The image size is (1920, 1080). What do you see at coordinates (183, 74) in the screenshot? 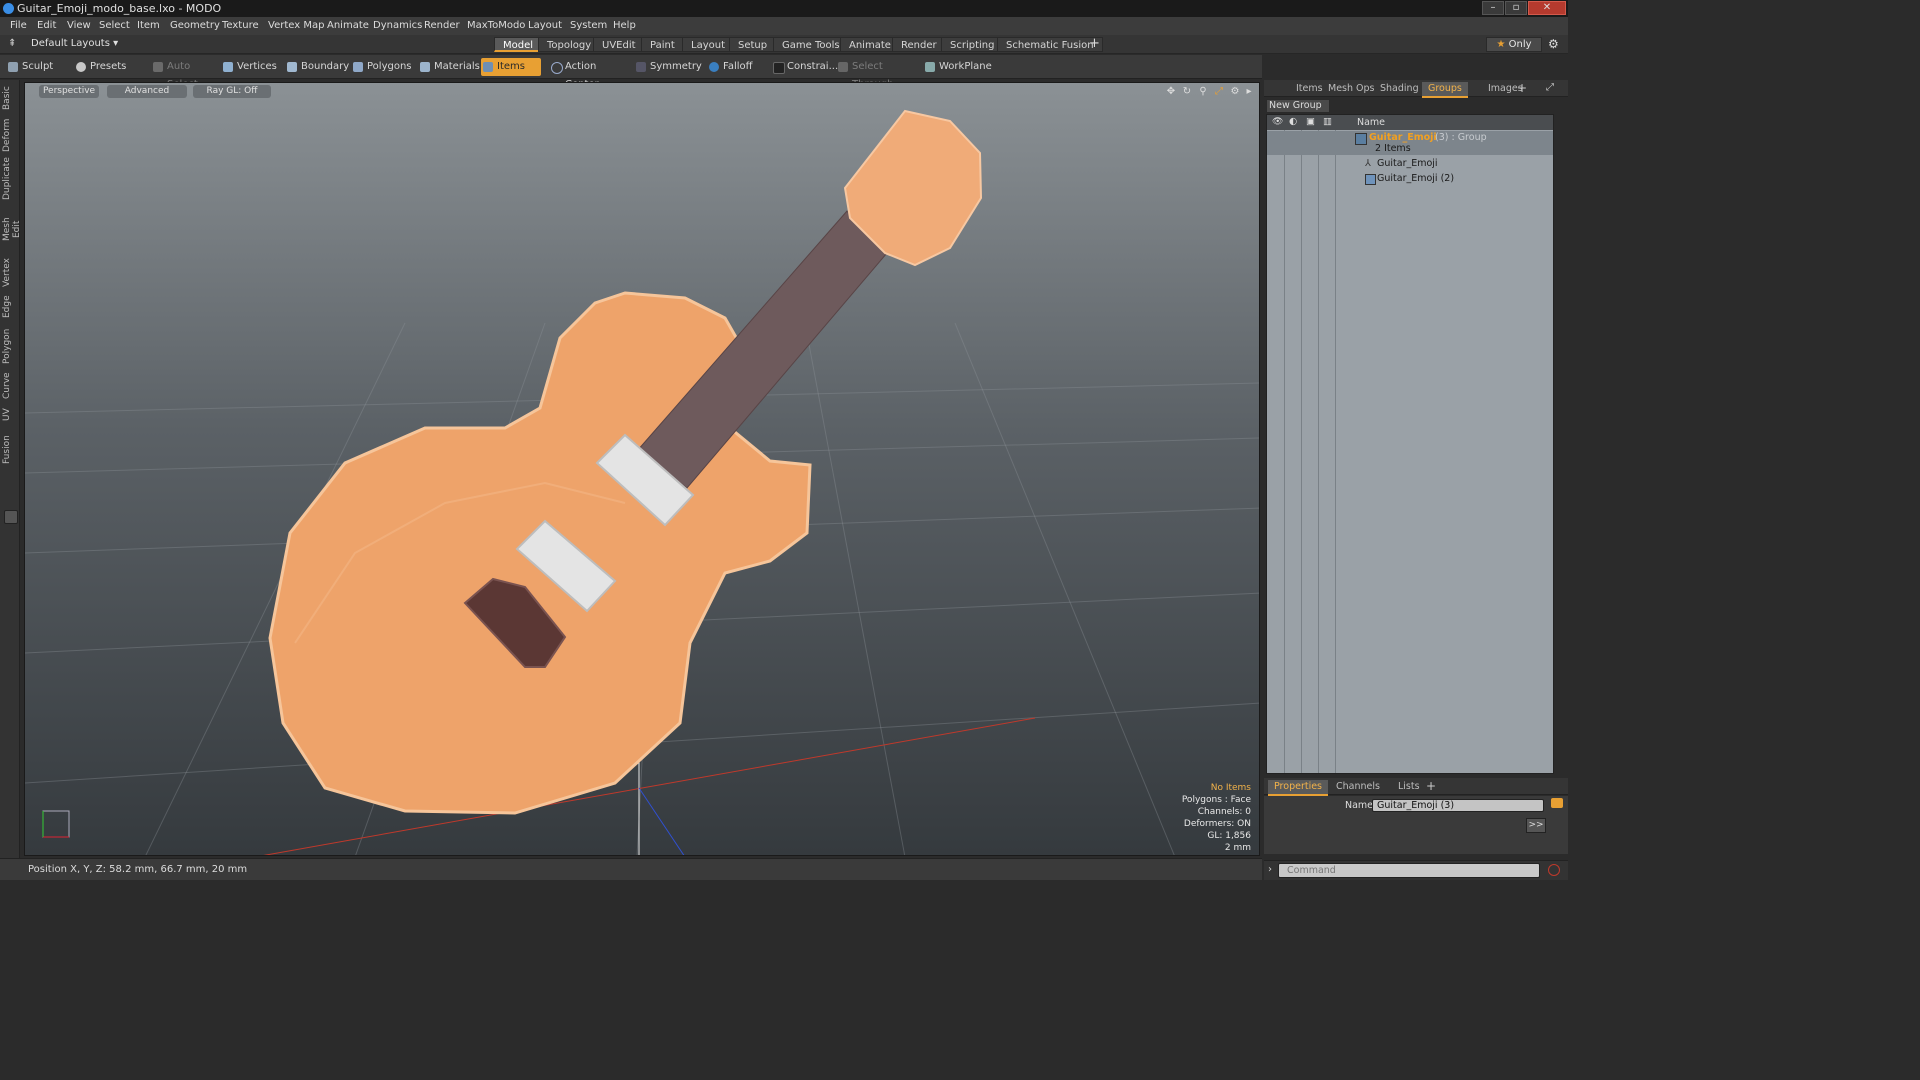
I see `auto-select-button: Auto Select` at bounding box center [183, 74].